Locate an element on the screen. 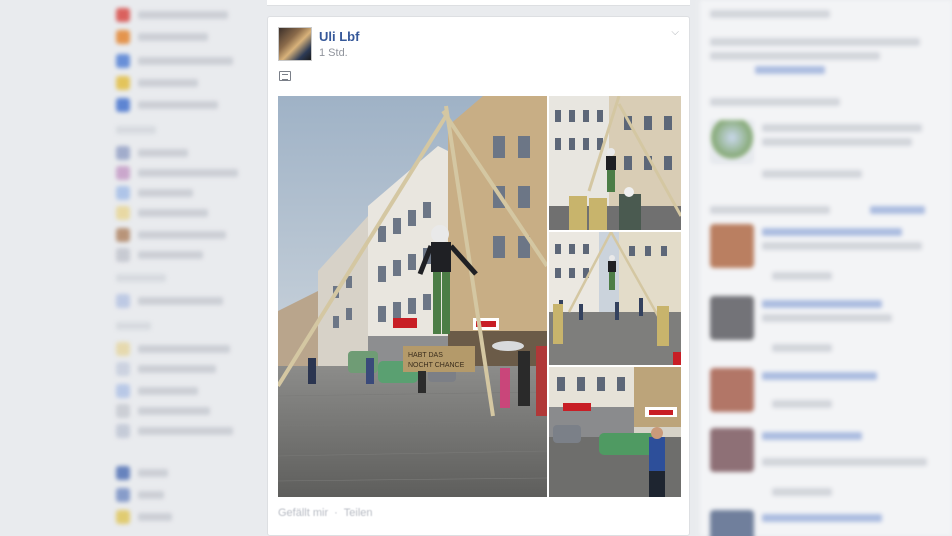 Image resolution: width=952 pixels, height=536 pixels. protest-sign-text: NOCHT CHANCE is located at coordinates (436, 365).